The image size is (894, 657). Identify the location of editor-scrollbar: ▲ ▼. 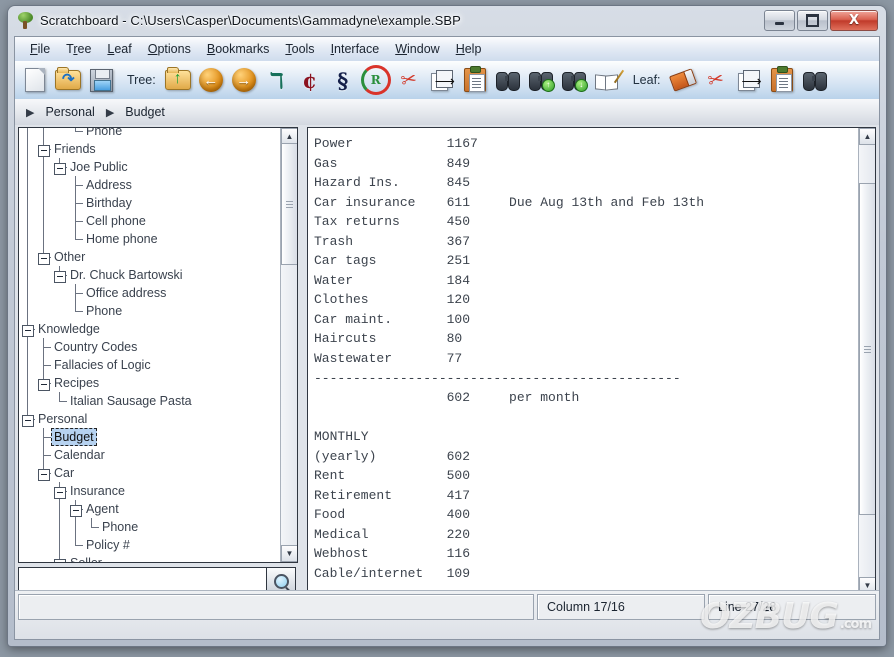
(866, 361).